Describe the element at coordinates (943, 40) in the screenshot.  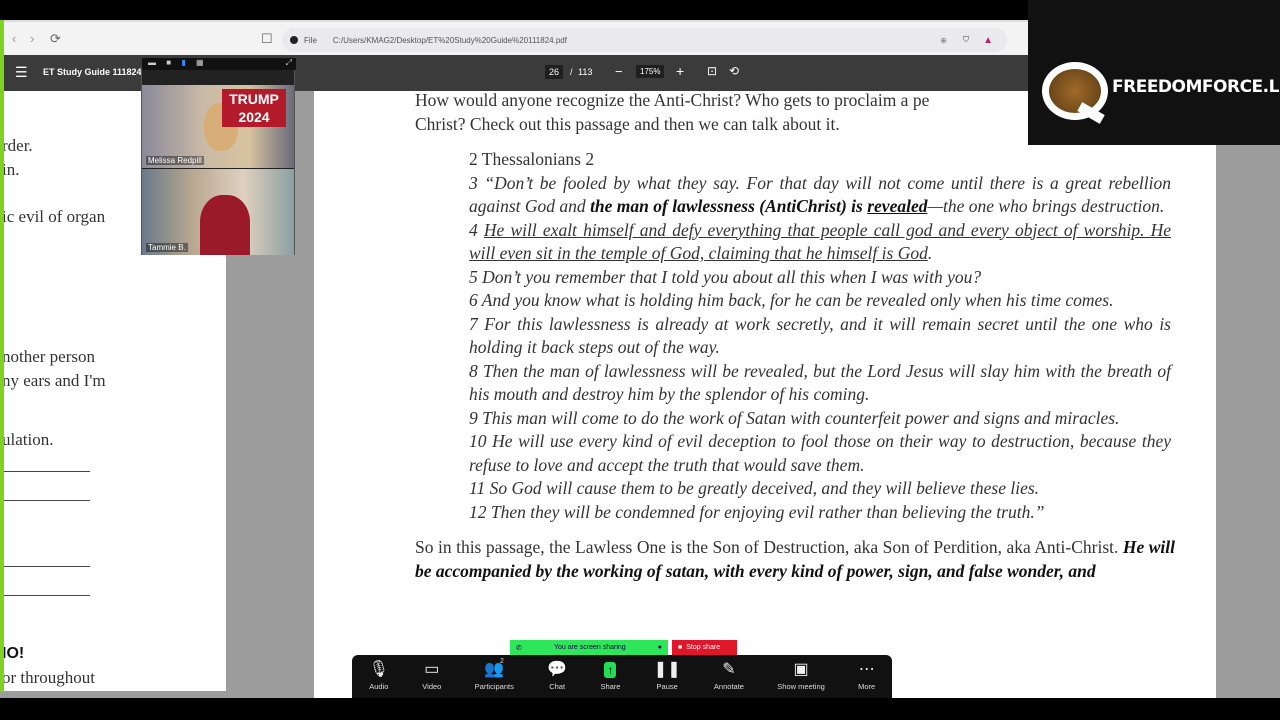
I see `zoom-icon: ⊕` at that location.